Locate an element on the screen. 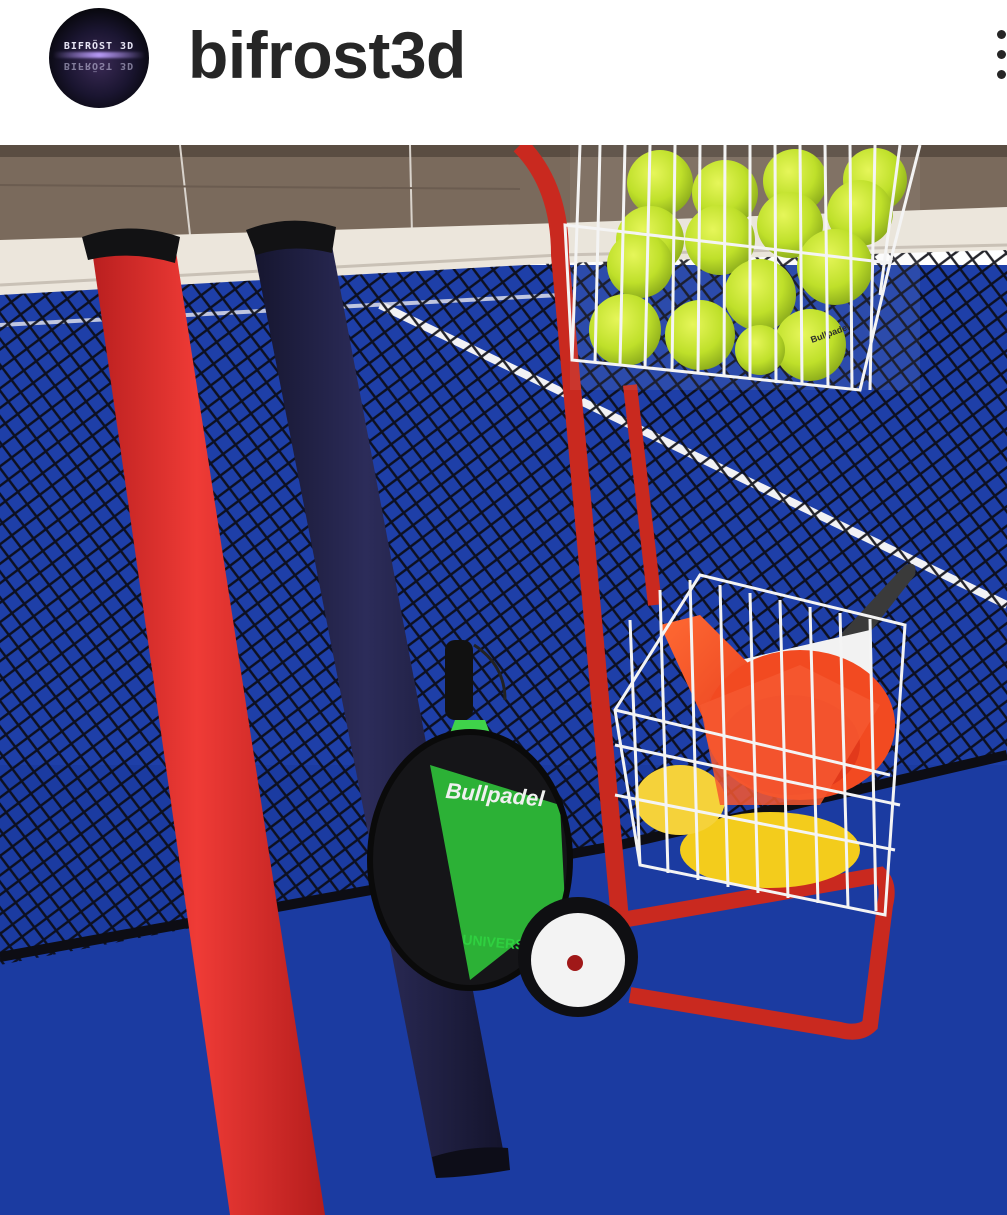 This screenshot has height=1215, width=1007. more-options-icon is located at coordinates (1001, 60).